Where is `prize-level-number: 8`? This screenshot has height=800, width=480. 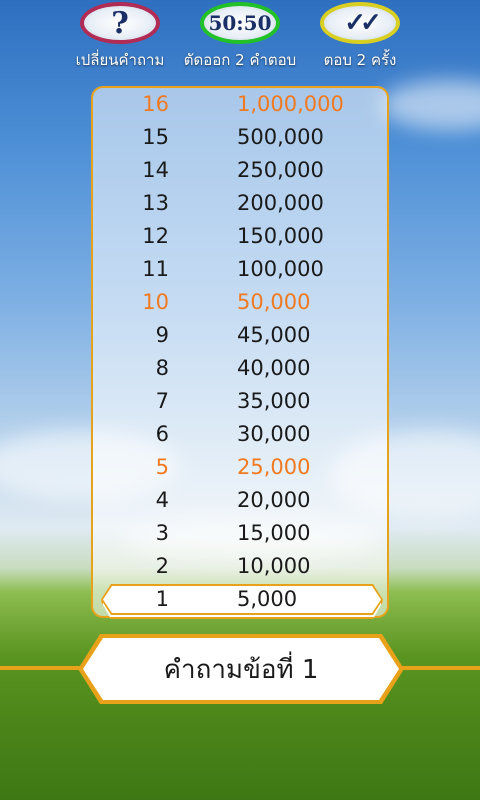 prize-level-number: 8 is located at coordinates (162, 368).